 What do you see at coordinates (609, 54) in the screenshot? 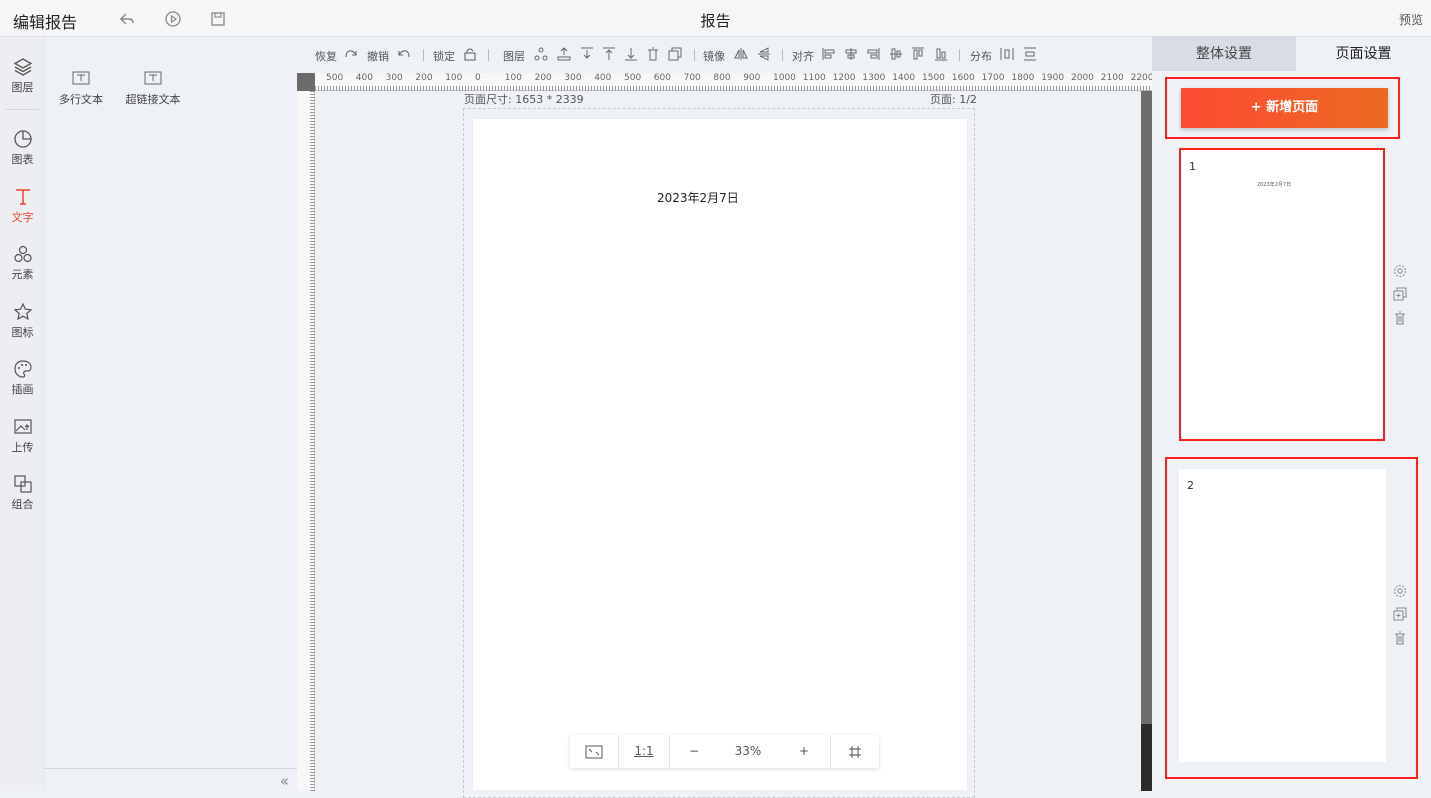
I see `bring-to-front-icon` at bounding box center [609, 54].